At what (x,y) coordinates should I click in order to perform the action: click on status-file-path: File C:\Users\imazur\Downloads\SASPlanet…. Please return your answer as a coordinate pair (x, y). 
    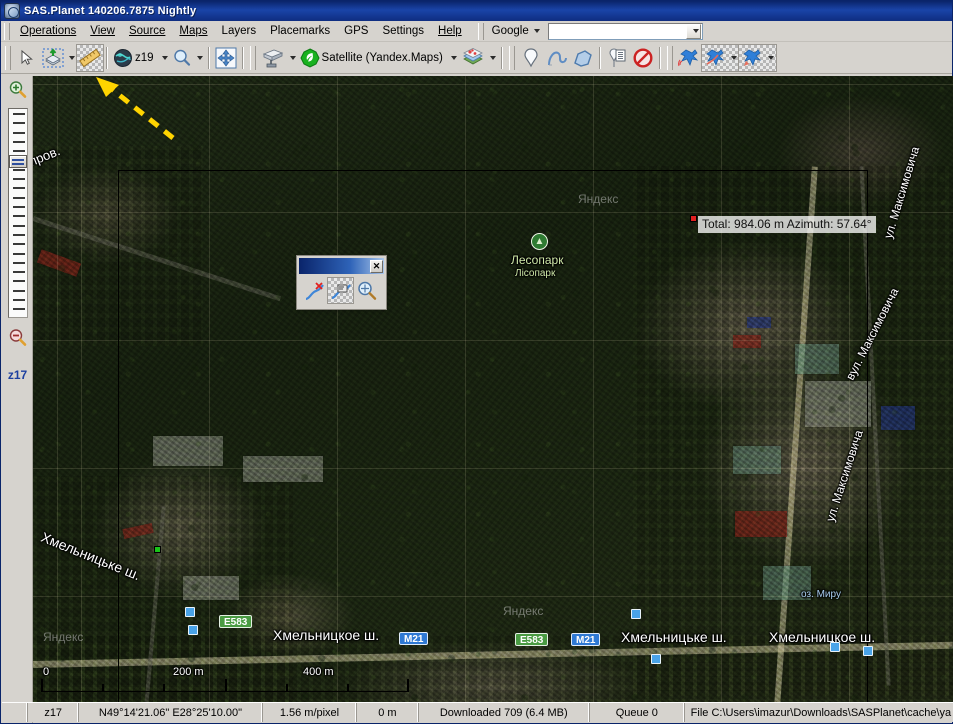
    Looking at the image, I should click on (821, 712).